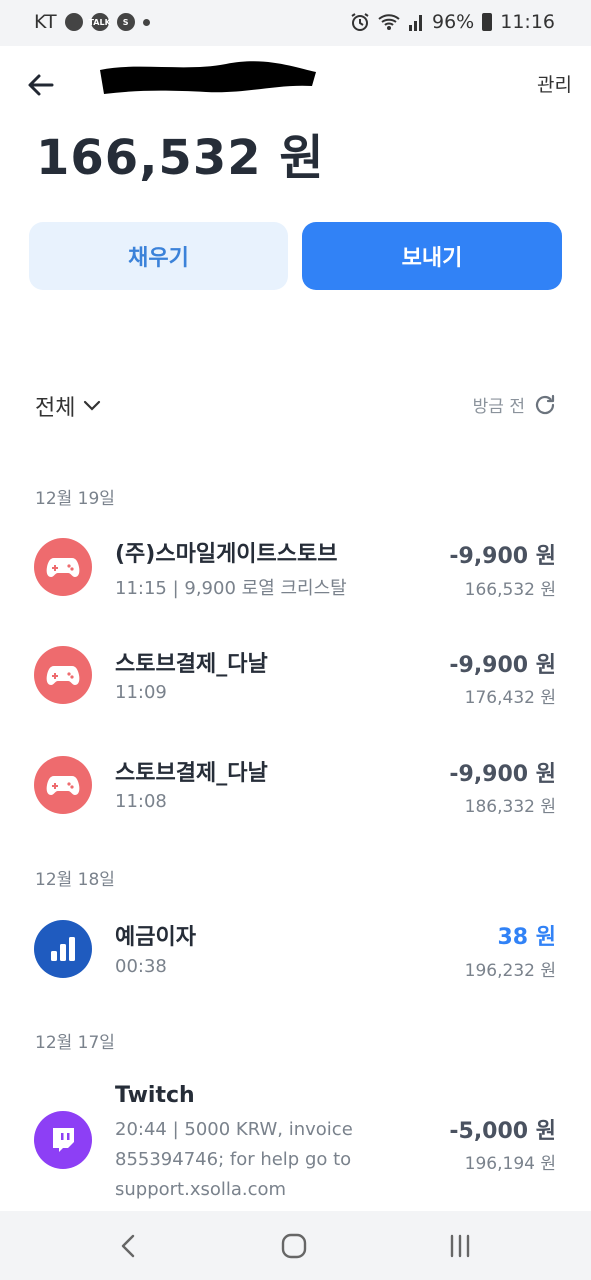 The image size is (591, 1280). Describe the element at coordinates (41, 85) in the screenshot. I see `back-arrow-icon` at that location.